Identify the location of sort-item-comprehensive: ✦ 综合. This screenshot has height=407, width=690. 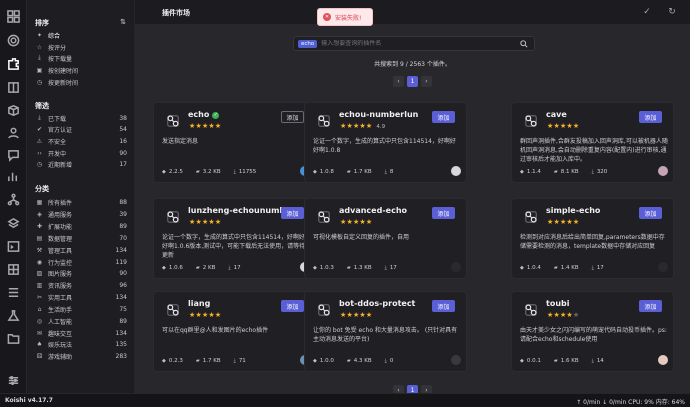
(81, 35).